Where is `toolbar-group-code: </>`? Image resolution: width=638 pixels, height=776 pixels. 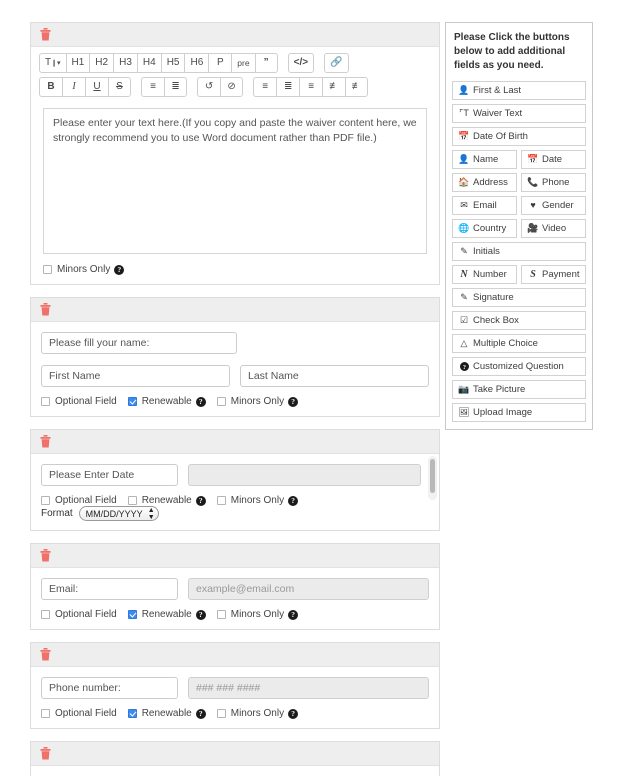 toolbar-group-code: </> is located at coordinates (301, 63).